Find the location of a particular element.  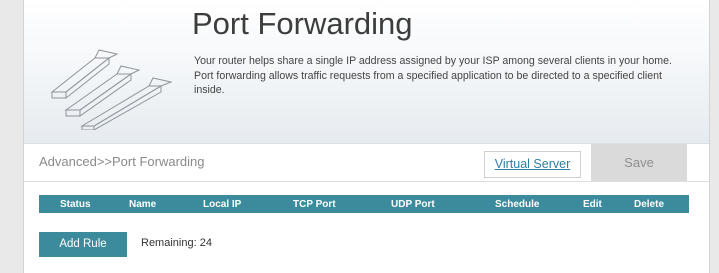

save-button: Save is located at coordinates (639, 162).